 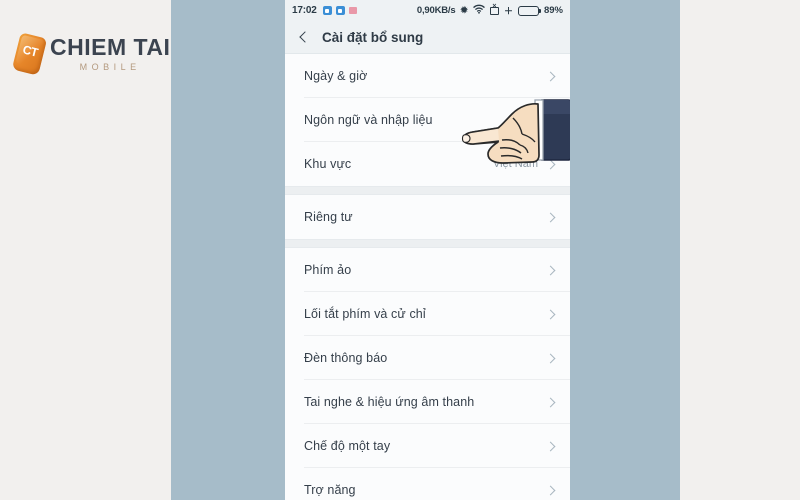 I want to click on settings-section: Riêng tư, so click(x=427, y=217).